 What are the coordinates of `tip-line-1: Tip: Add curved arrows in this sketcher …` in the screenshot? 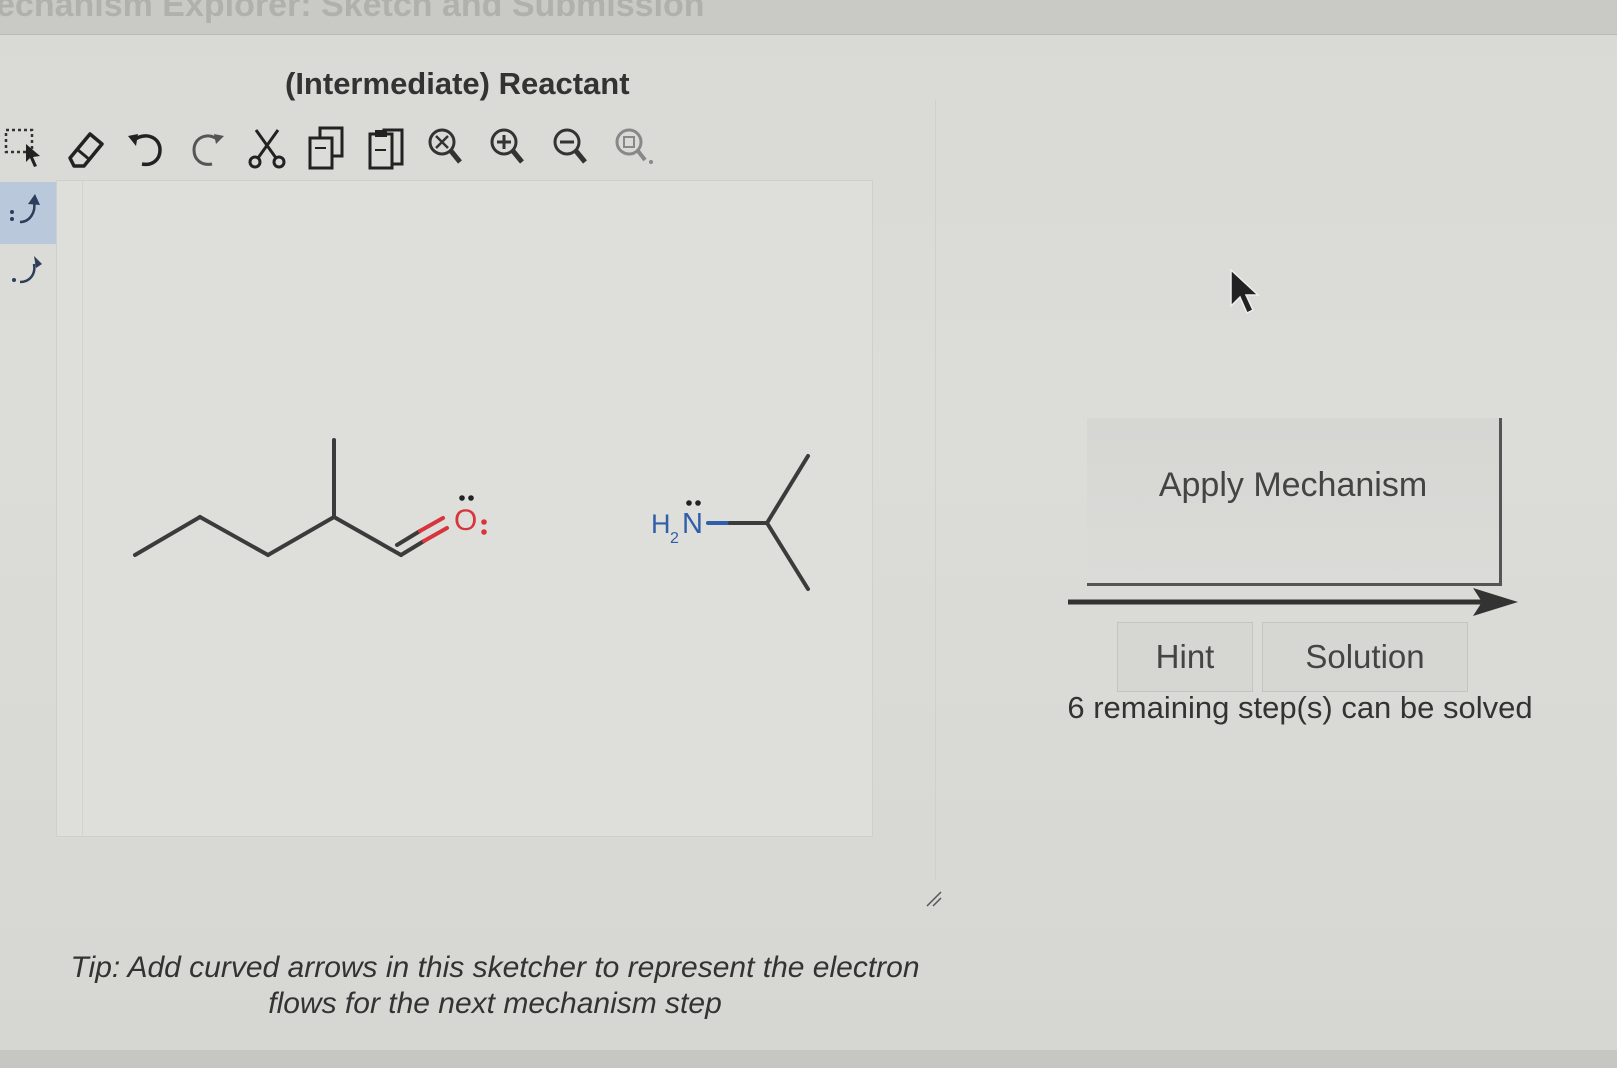 It's located at (495, 967).